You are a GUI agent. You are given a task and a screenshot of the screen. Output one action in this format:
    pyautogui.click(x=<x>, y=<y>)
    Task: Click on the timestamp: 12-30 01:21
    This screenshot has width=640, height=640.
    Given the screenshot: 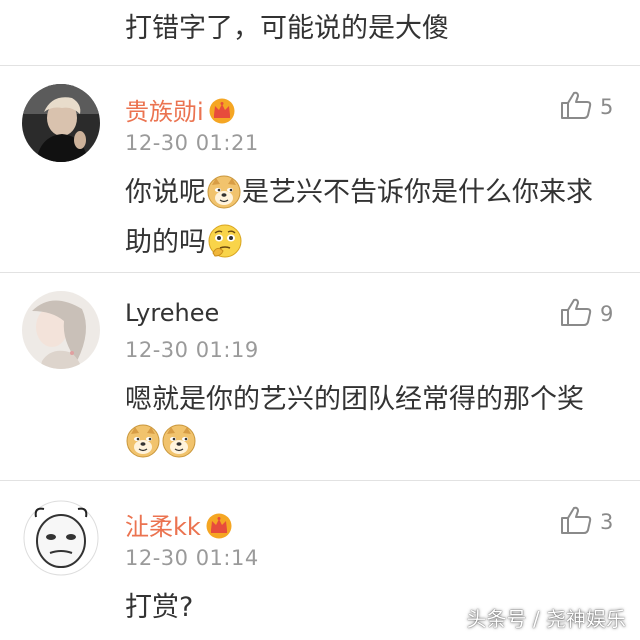 What is the action you would take?
    pyautogui.click(x=192, y=143)
    